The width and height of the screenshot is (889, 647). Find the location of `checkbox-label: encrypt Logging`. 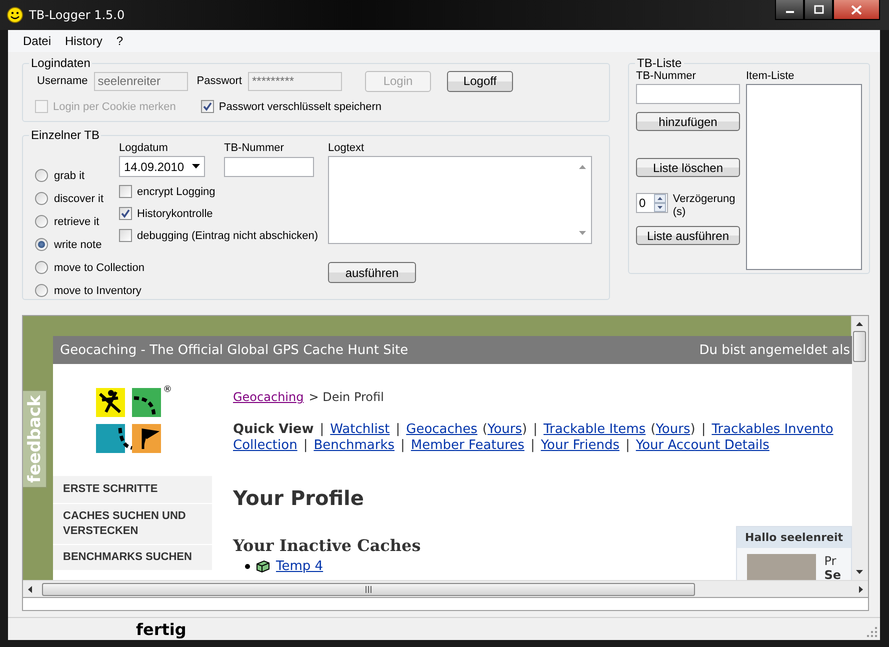

checkbox-label: encrypt Logging is located at coordinates (176, 192).